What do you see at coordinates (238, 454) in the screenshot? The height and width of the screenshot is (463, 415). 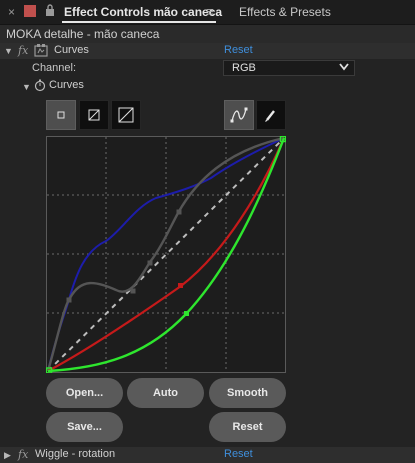 I see `wiggle-reset-link: Reset` at bounding box center [238, 454].